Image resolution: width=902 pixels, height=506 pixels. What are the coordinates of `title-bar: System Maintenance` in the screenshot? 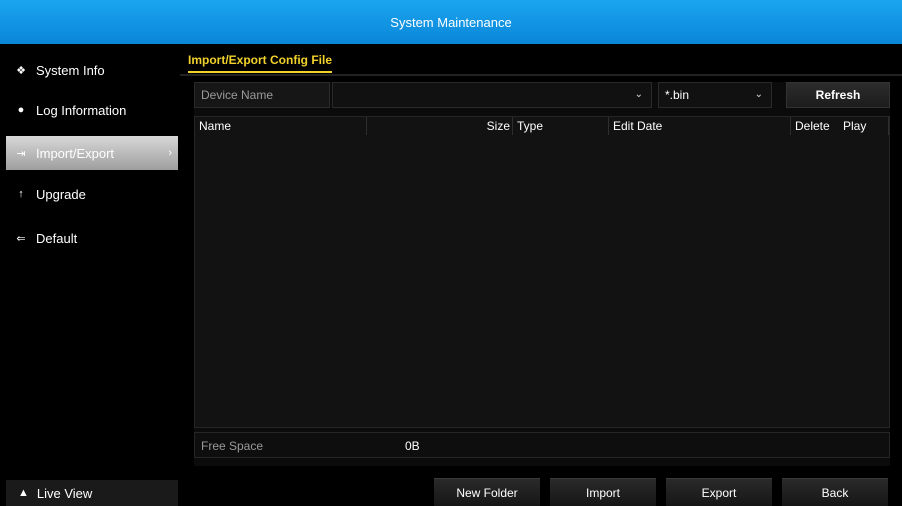 It's located at (451, 22).